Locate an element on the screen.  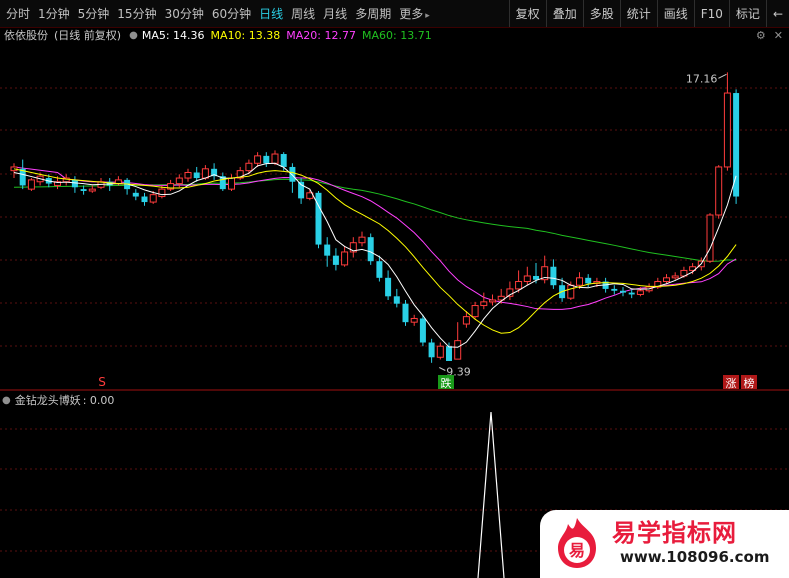
indicator-info-row: ● 金钻龙头博妖 : 0.00 is located at coordinates (57, 400).